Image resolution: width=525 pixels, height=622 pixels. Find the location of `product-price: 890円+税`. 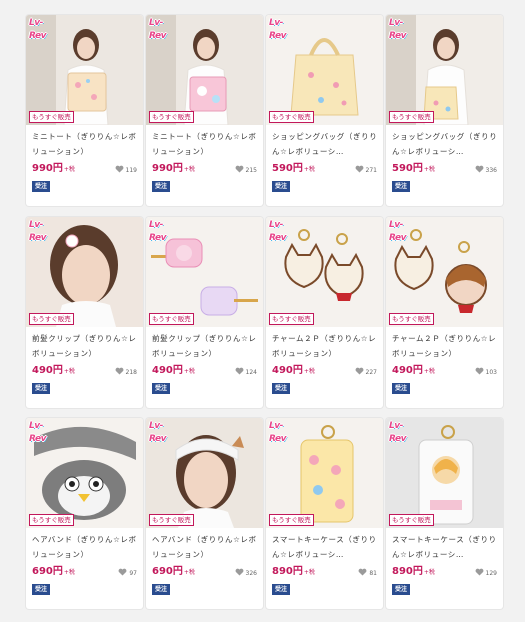

product-price: 890円+税 is located at coordinates (293, 571).